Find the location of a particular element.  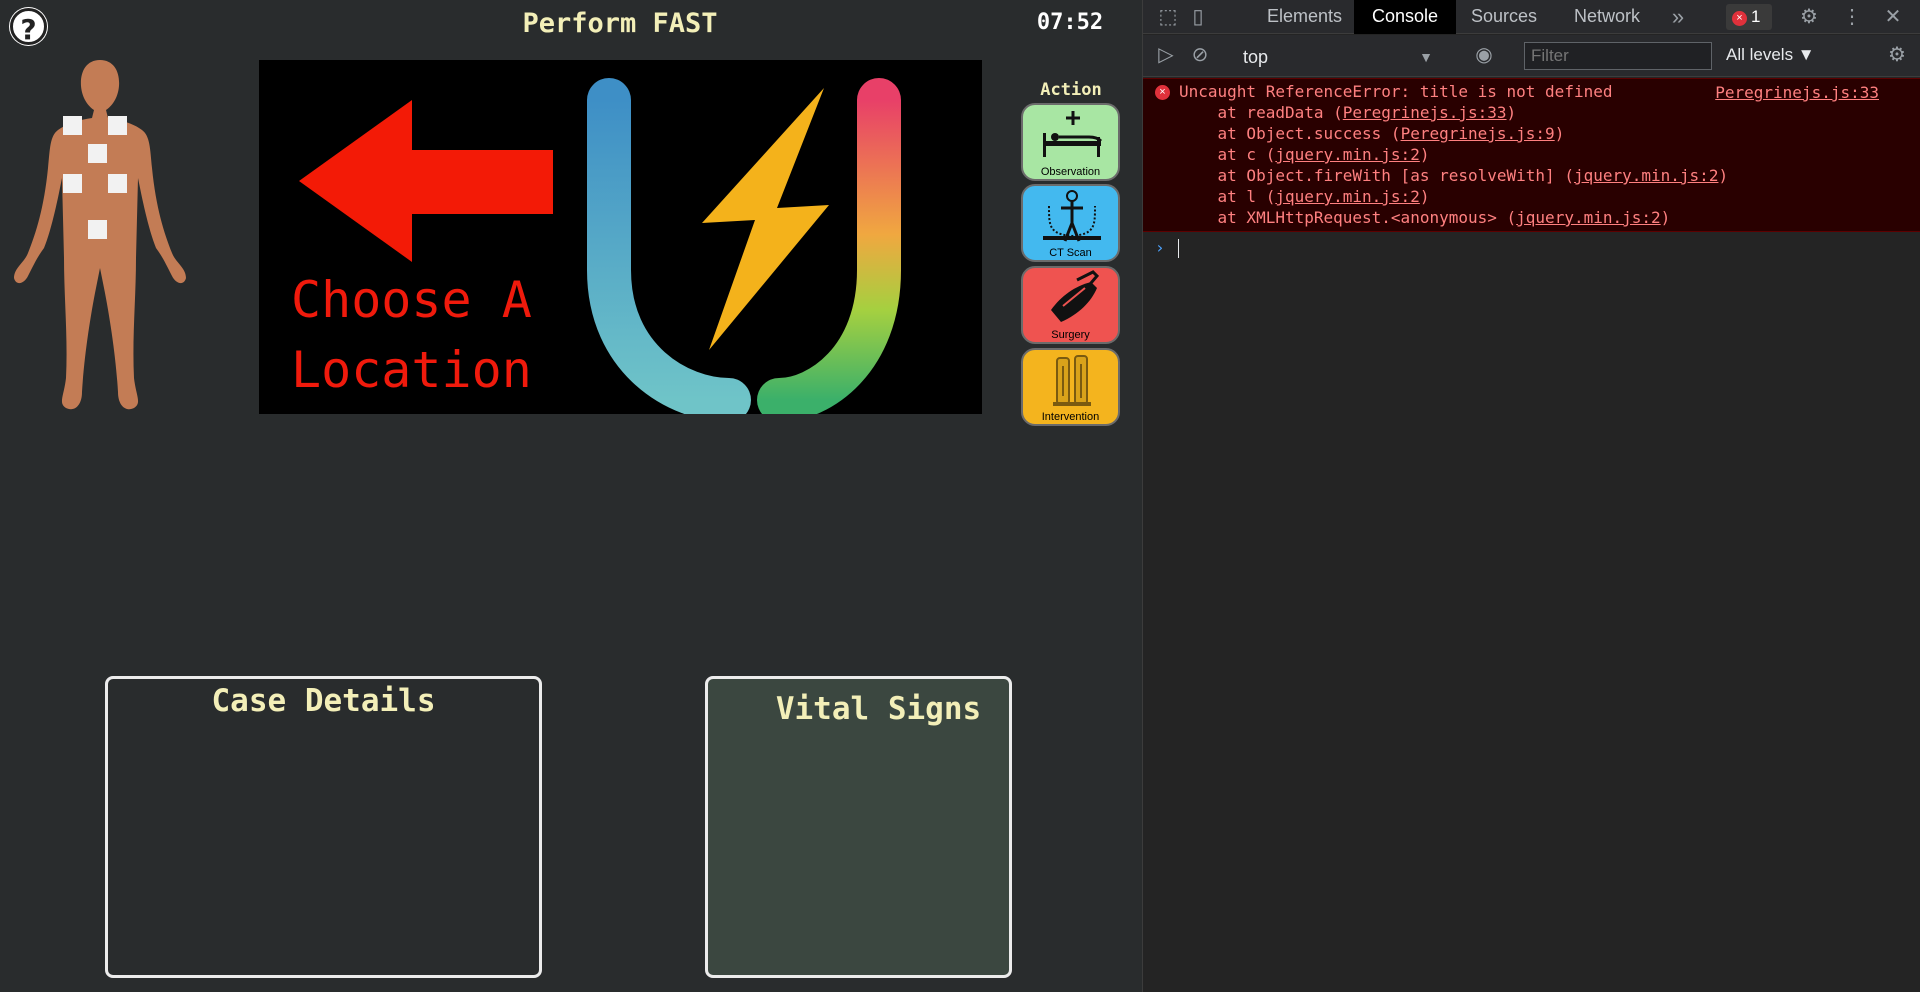

error-count: 1 is located at coordinates (1756, 16).